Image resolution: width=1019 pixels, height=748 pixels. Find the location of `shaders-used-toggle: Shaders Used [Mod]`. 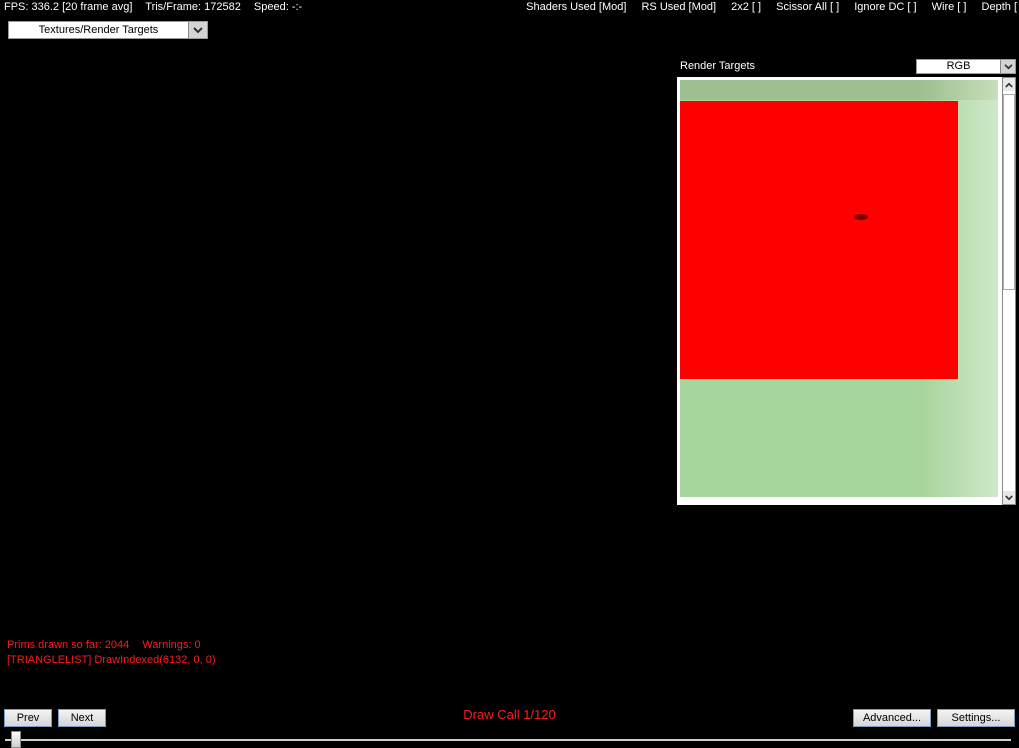

shaders-used-toggle: Shaders Used [Mod] is located at coordinates (576, 7).